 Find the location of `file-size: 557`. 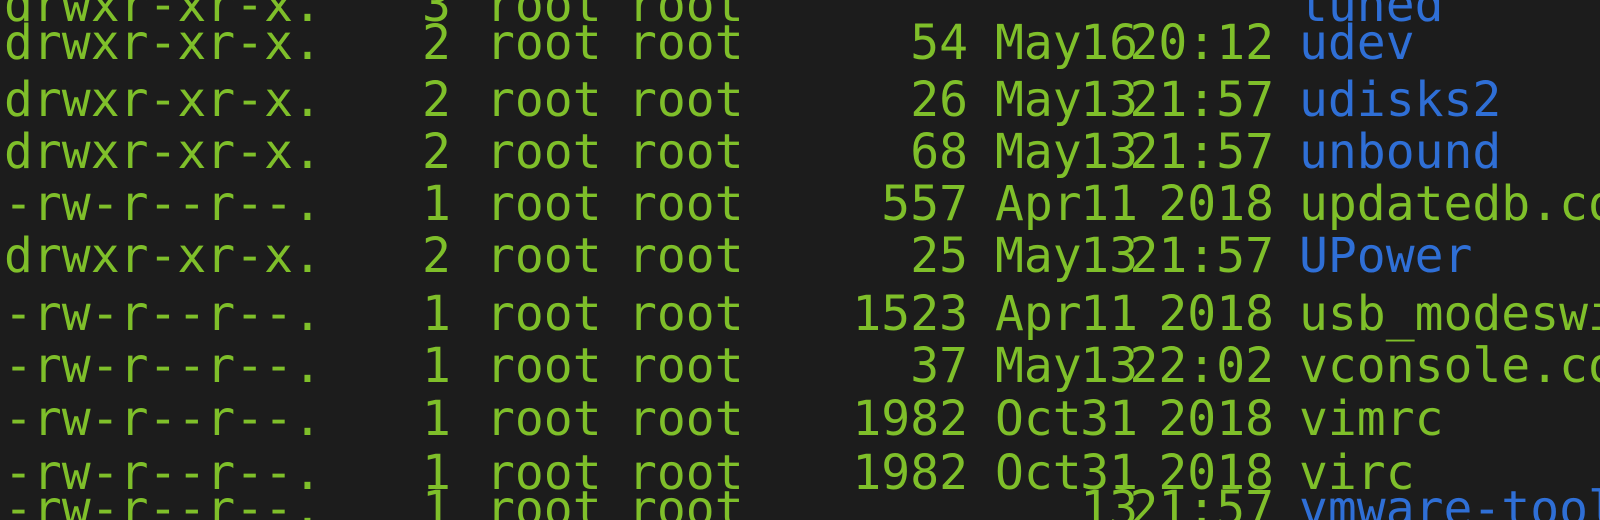

file-size: 557 is located at coordinates (924, 204).